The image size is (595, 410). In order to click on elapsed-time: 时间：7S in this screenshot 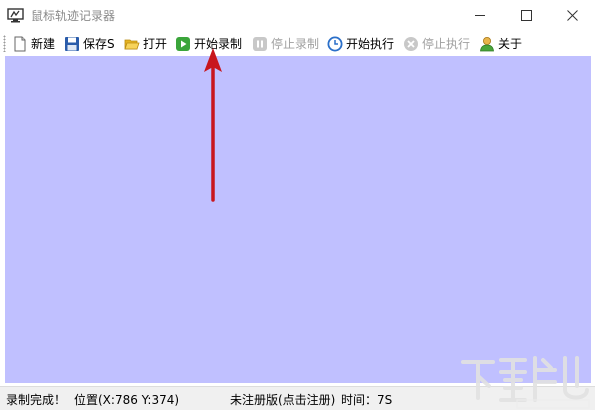, I will do `click(367, 400)`.